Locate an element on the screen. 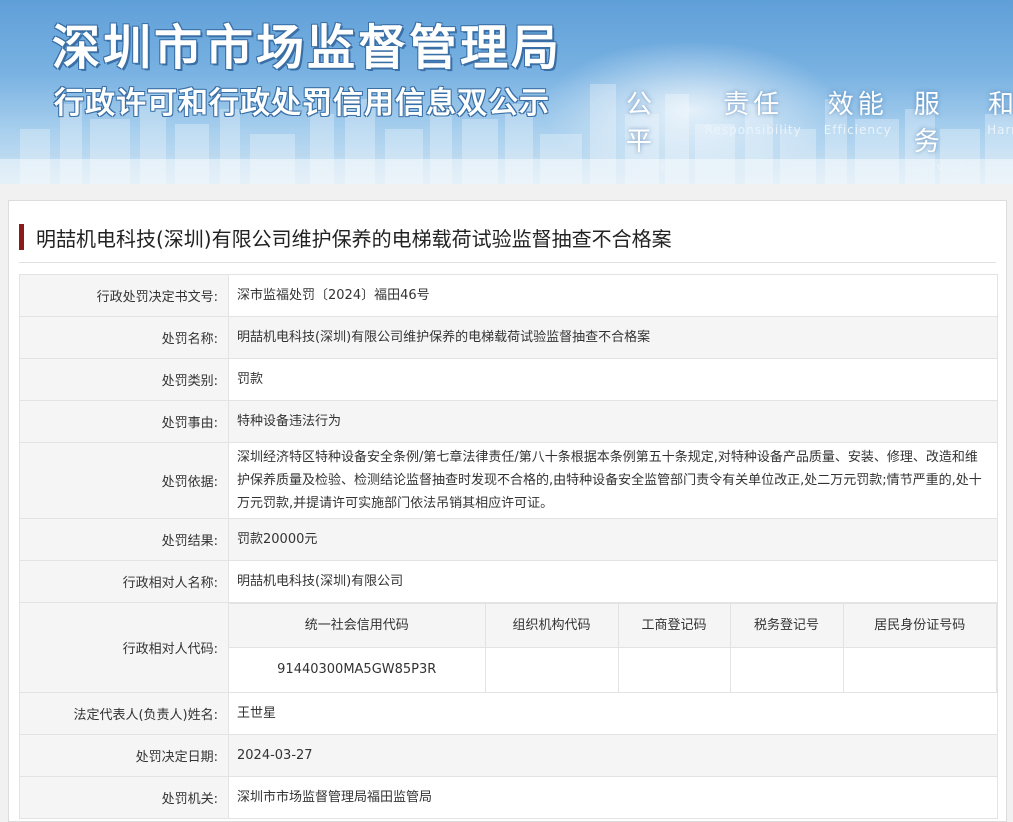  slogan-en: Service is located at coordinates (939, 167).